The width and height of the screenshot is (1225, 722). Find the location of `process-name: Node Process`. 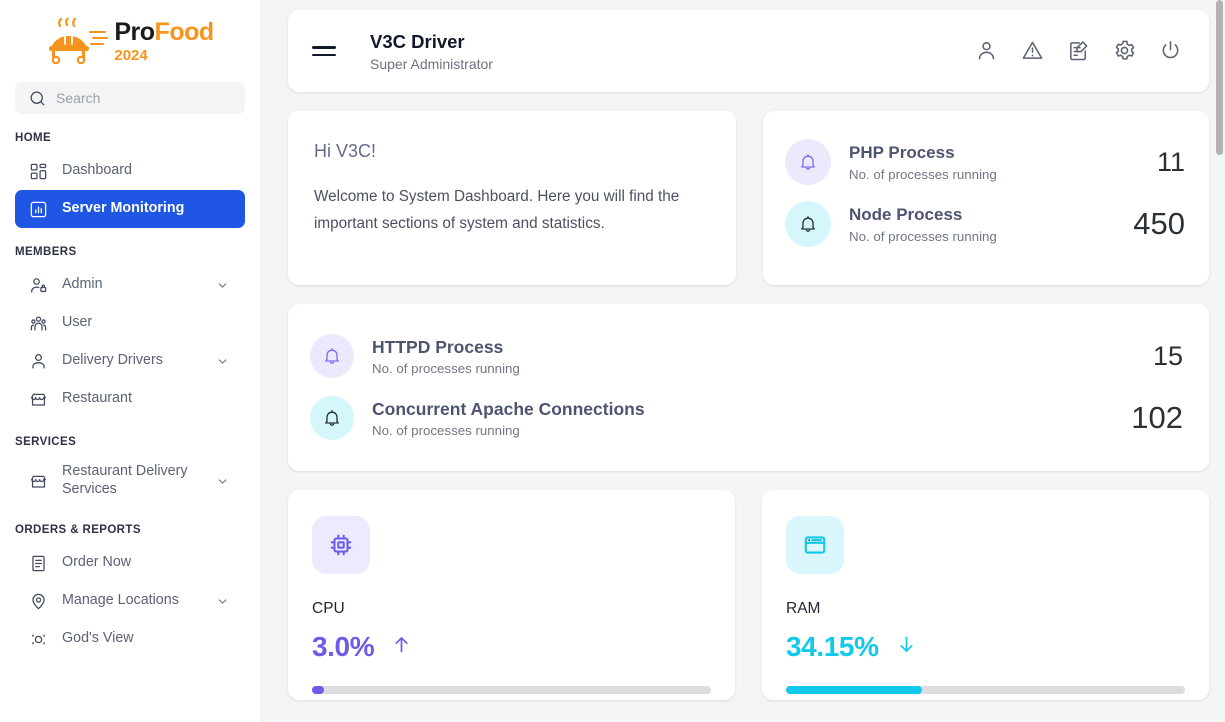

process-name: Node Process is located at coordinates (906, 215).